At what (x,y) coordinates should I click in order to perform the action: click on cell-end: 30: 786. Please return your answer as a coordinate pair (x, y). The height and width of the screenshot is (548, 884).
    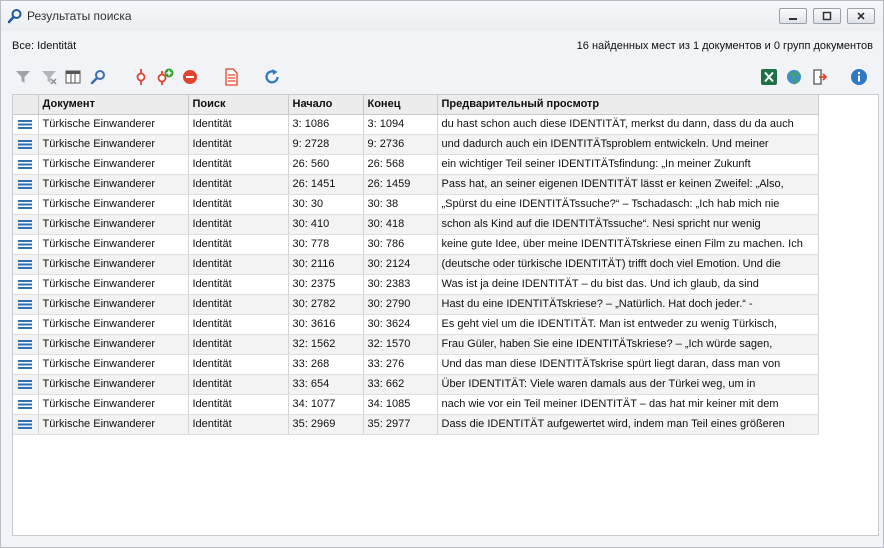
    Looking at the image, I should click on (400, 244).